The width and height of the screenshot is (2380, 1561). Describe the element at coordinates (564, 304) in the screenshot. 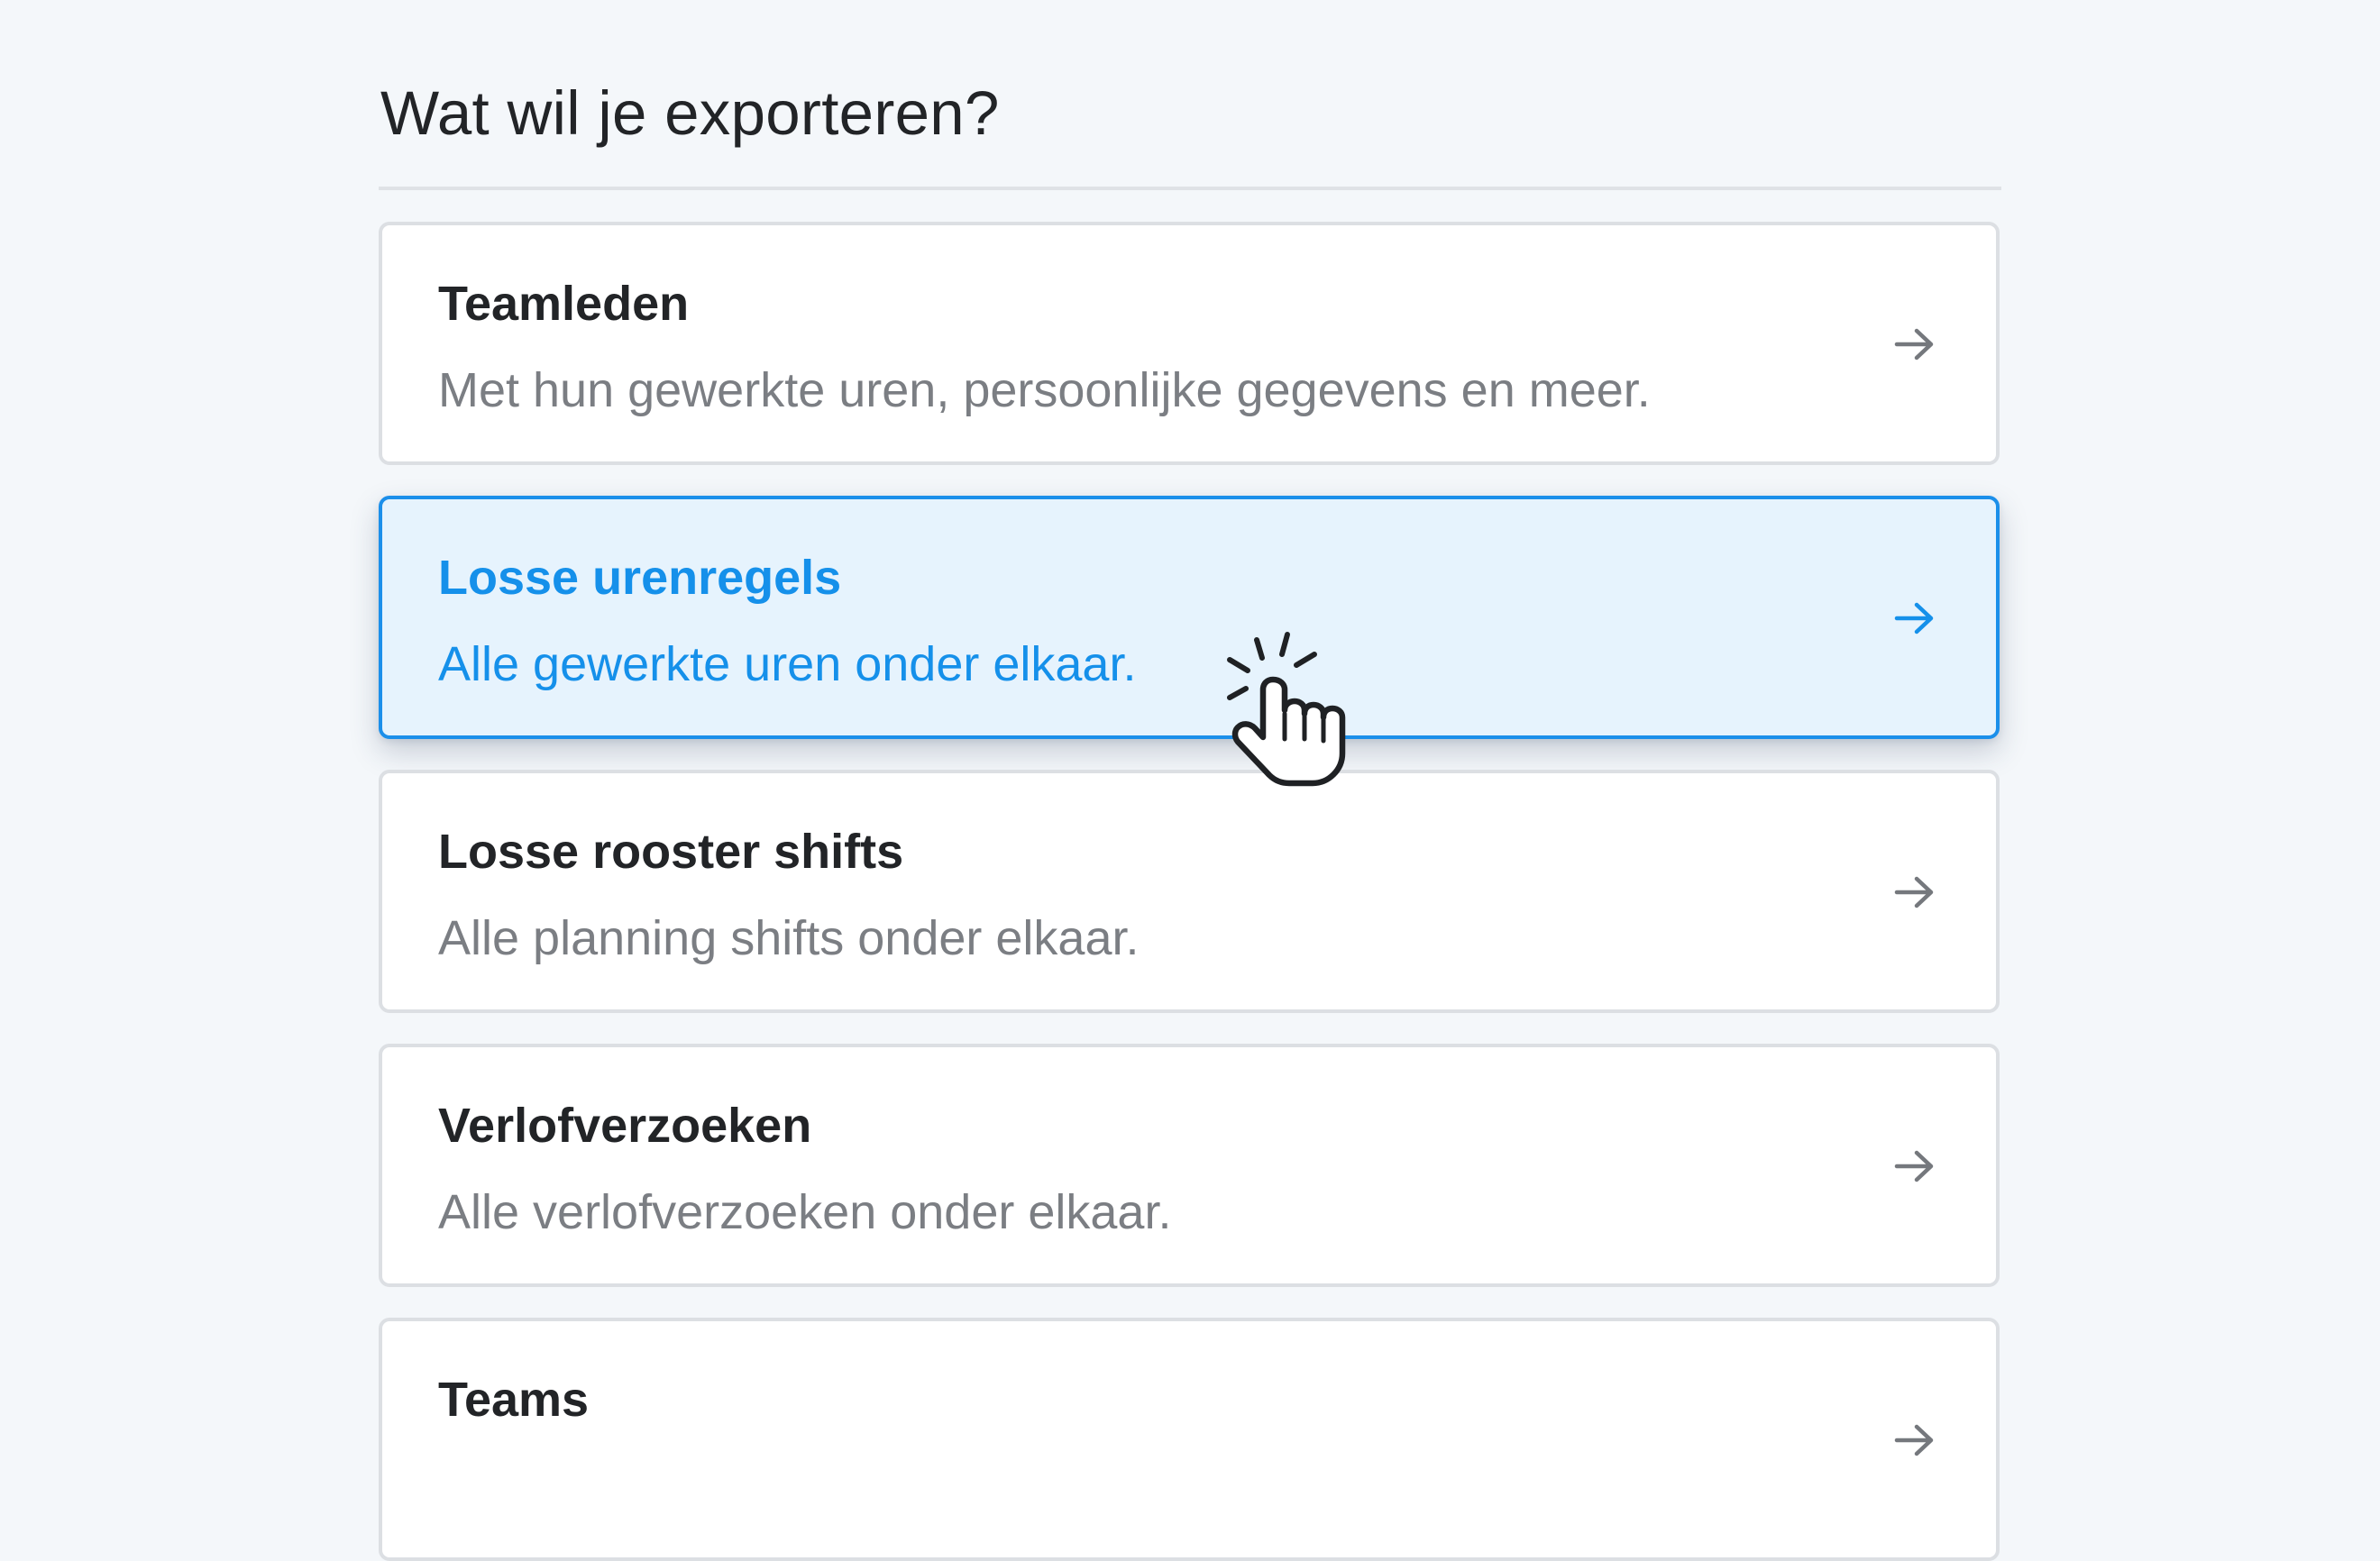

I see `option-title: Teamleden` at that location.